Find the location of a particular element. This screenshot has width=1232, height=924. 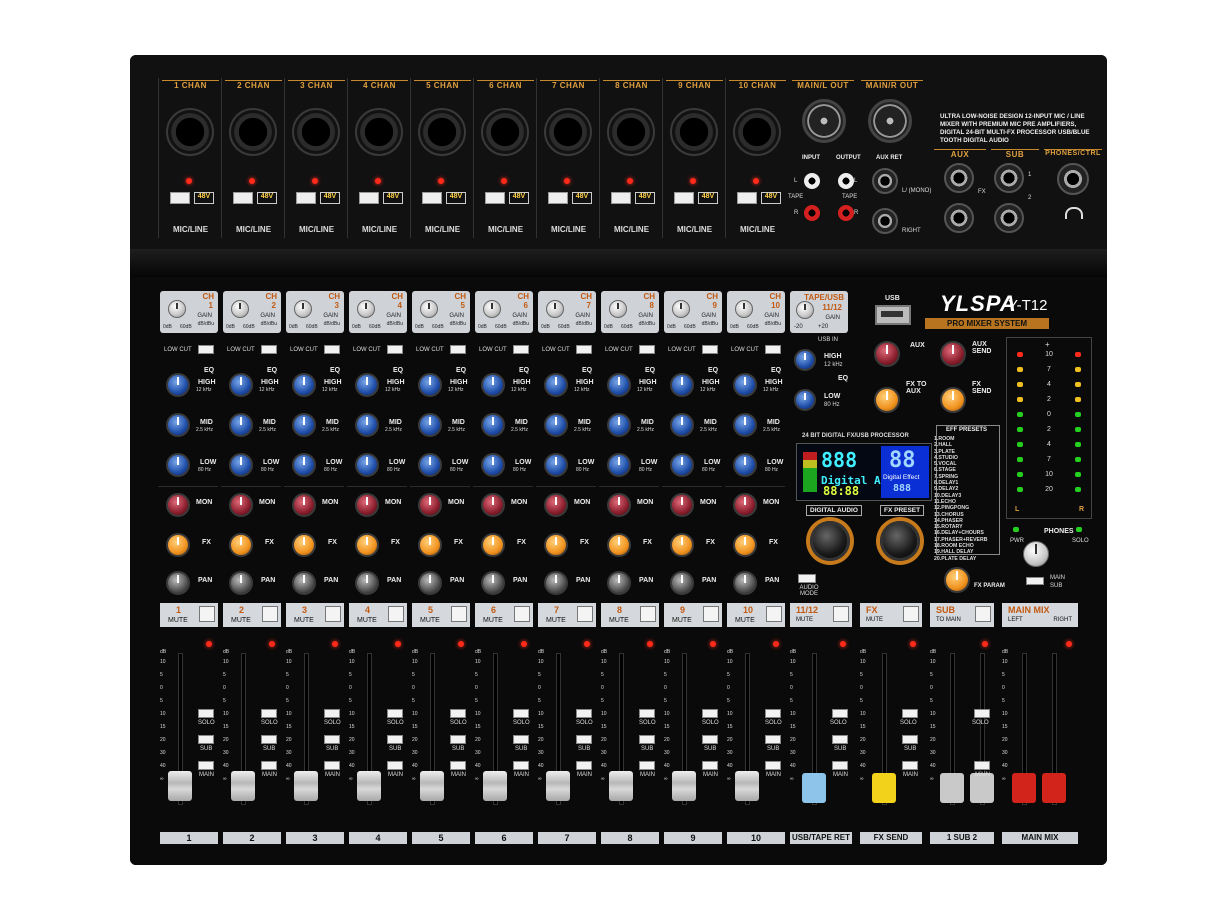

fx-out-jack is located at coordinates (959, 218).